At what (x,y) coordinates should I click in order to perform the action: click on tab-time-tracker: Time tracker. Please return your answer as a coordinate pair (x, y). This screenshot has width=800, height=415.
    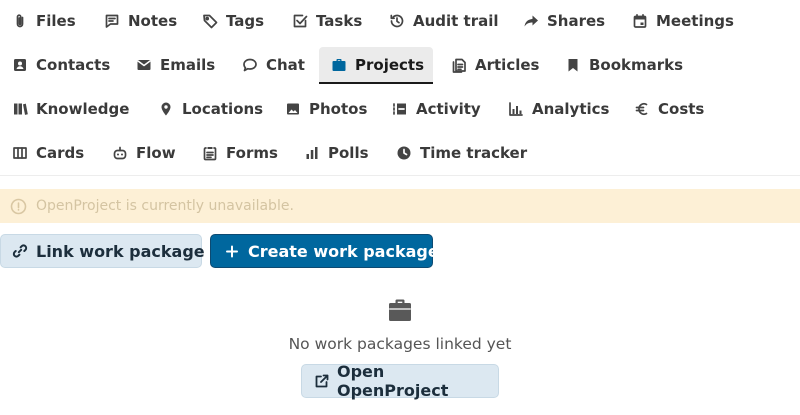
    Looking at the image, I should click on (459, 153).